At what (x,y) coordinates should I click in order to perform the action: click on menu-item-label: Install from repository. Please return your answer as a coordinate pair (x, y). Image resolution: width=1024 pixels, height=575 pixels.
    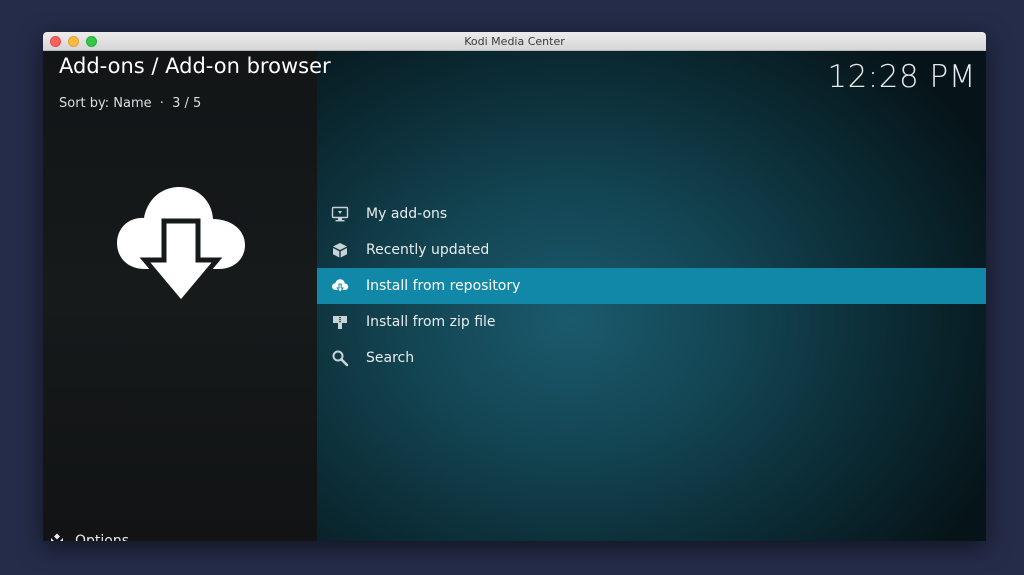
    Looking at the image, I should click on (443, 286).